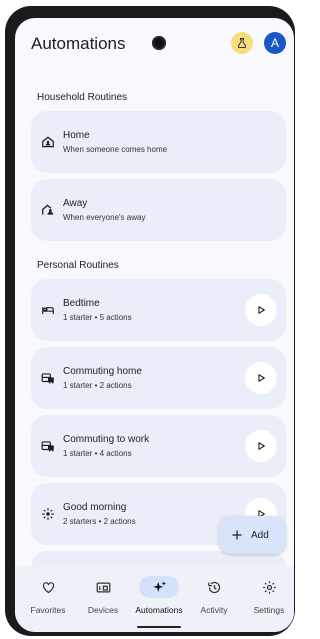 This screenshot has width=320, height=639. What do you see at coordinates (269, 610) in the screenshot?
I see `nav-label: Settings` at bounding box center [269, 610].